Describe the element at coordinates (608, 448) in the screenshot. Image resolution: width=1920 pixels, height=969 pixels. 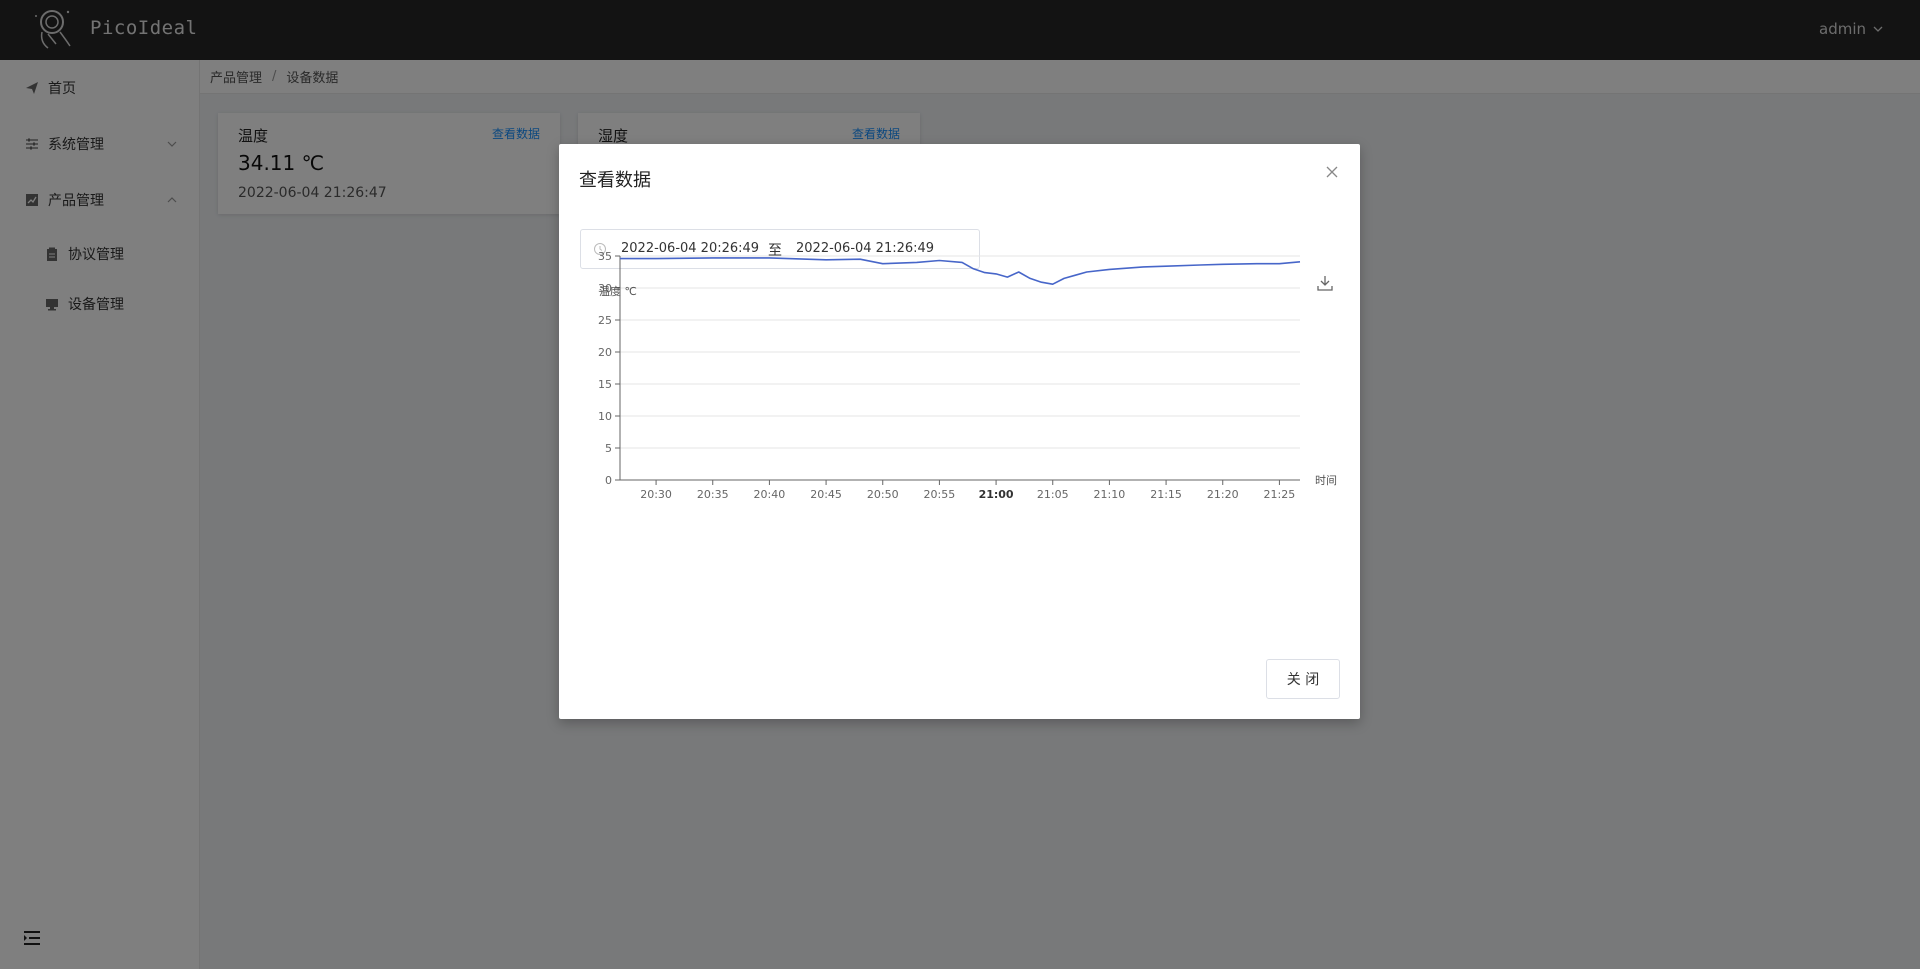
I see `y-tick-label: 5` at that location.